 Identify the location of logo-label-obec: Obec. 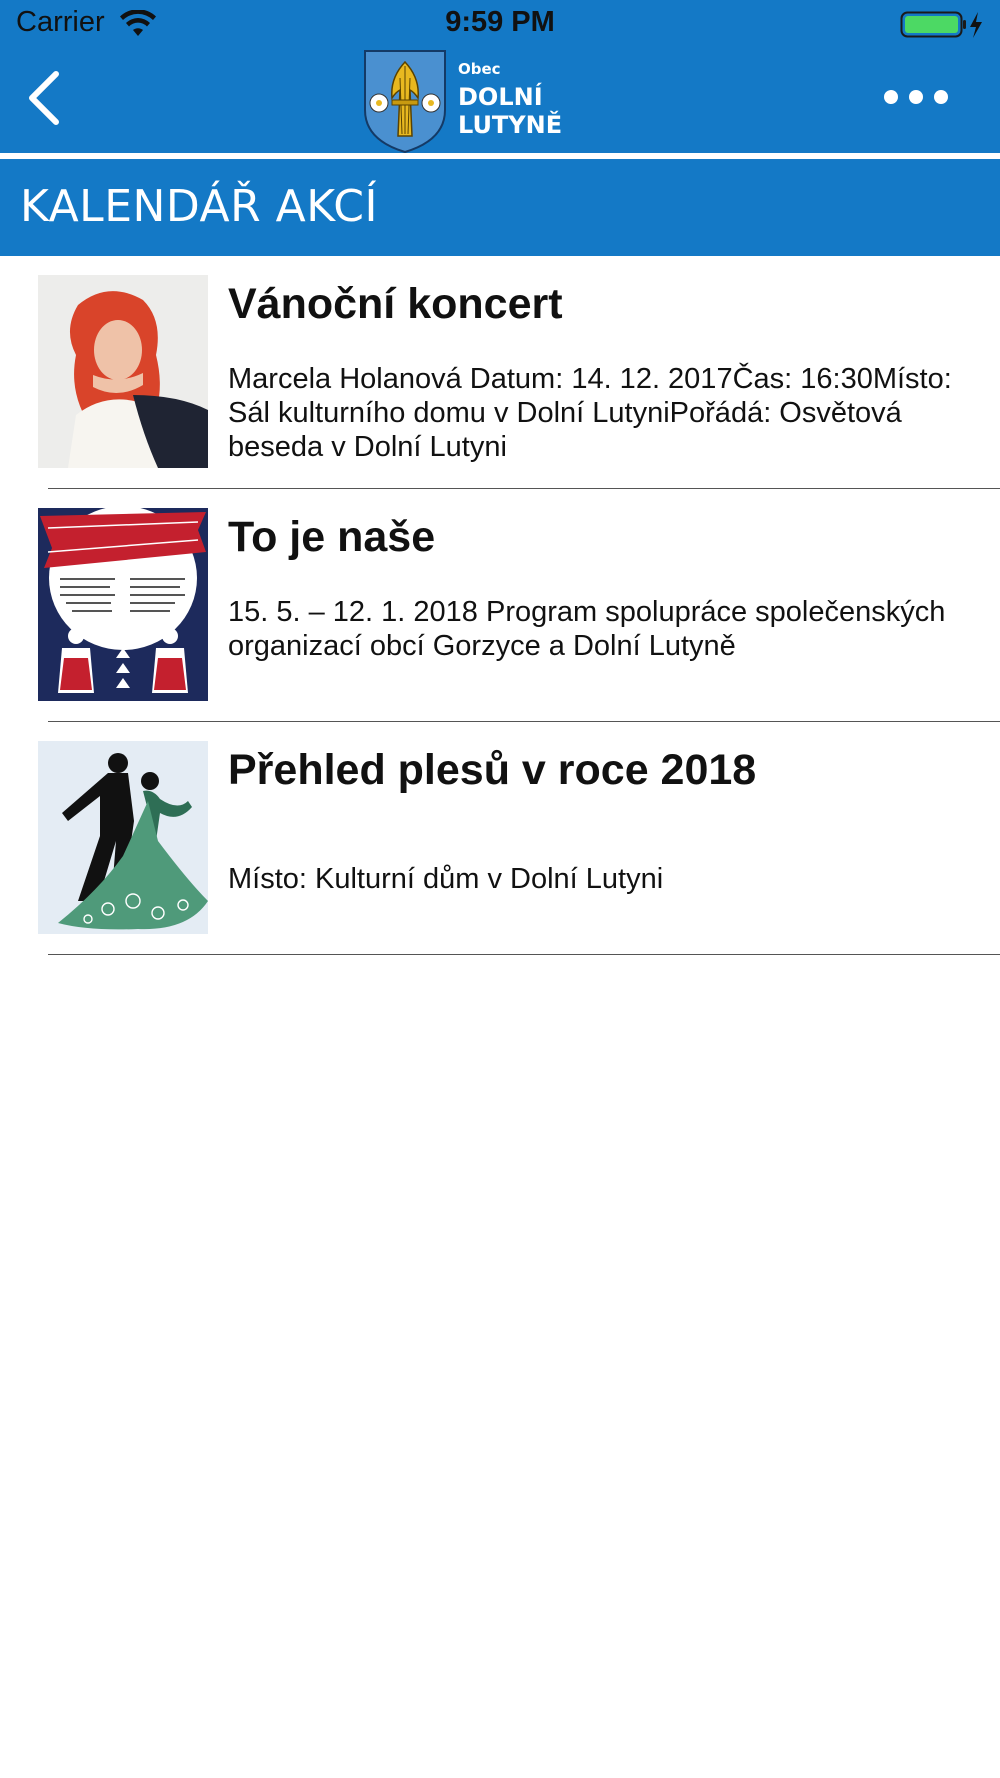
(479, 69).